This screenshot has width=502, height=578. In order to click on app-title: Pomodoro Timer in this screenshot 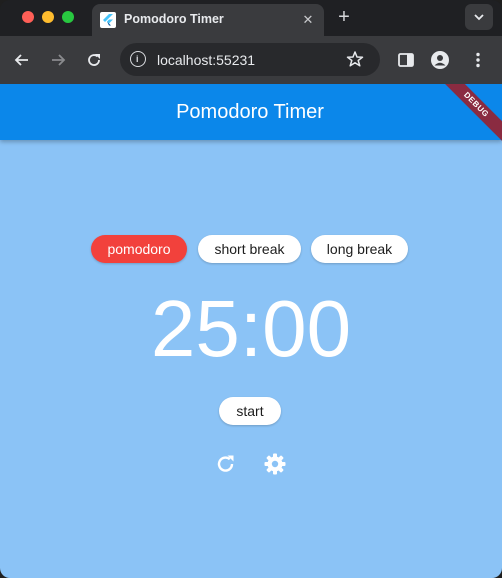, I will do `click(250, 112)`.